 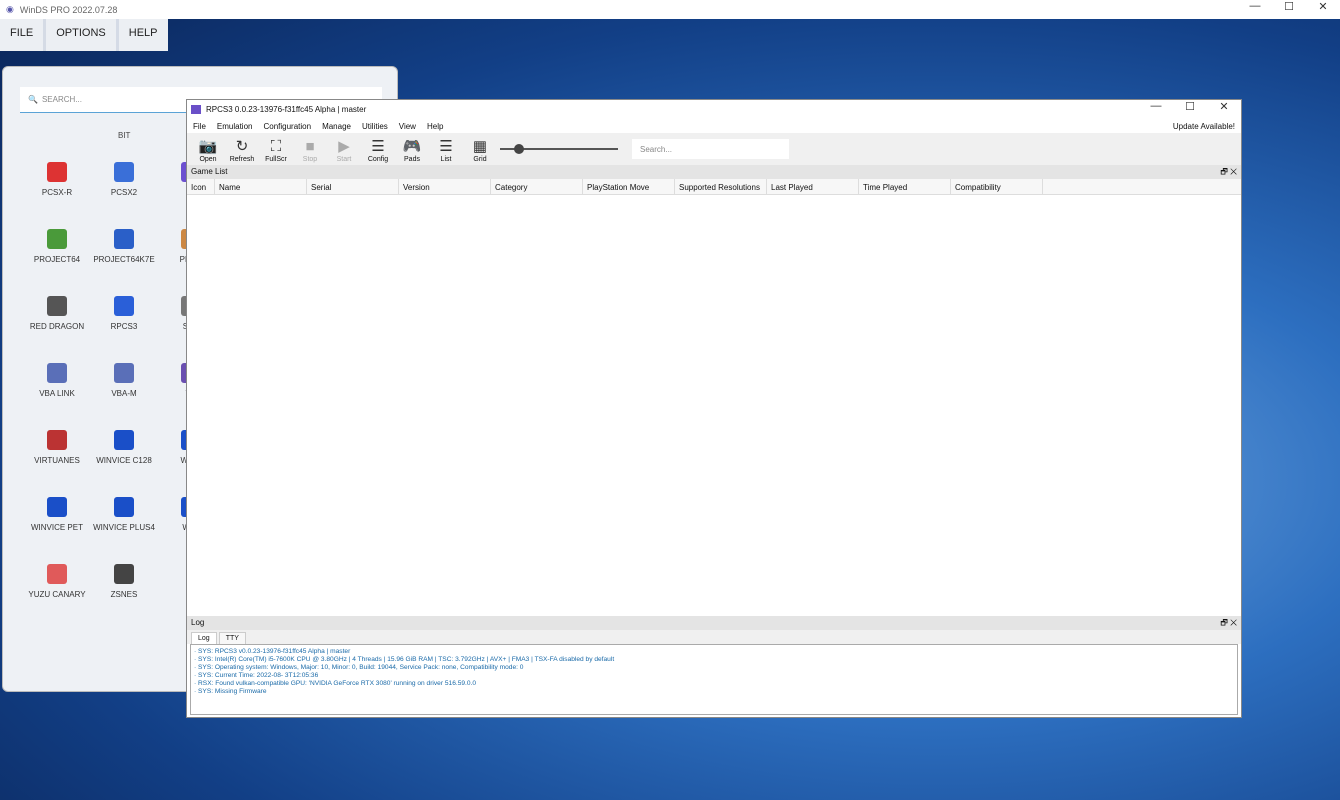 What do you see at coordinates (412, 146) in the screenshot?
I see `pads-icon: 🎮` at bounding box center [412, 146].